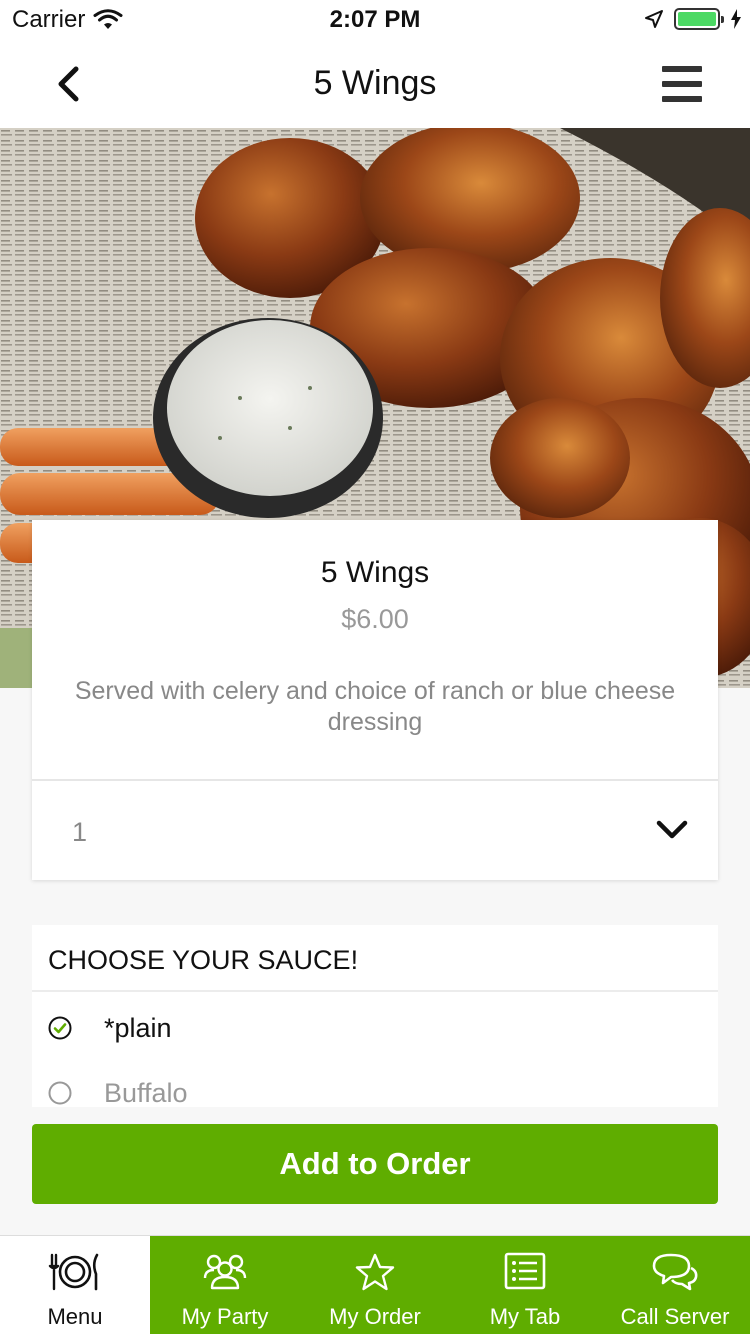  What do you see at coordinates (654, 19) in the screenshot?
I see `location-arrow-icon` at bounding box center [654, 19].